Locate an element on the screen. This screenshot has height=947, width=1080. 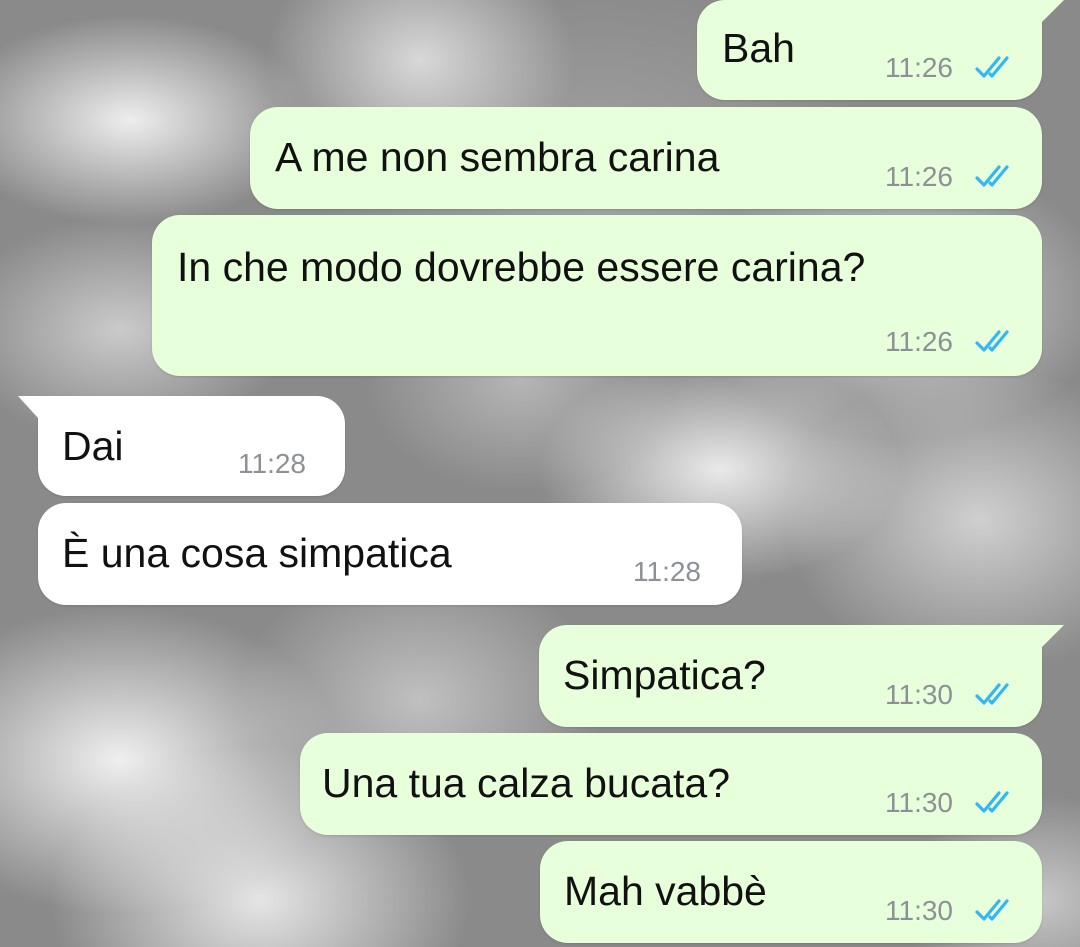
message-text: A me non sembra carina is located at coordinates (497, 157).